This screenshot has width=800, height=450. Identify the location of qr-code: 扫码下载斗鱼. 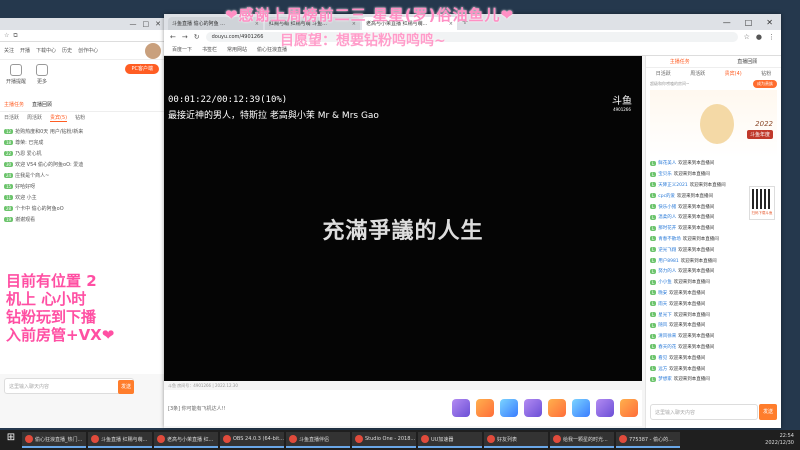
(762, 203).